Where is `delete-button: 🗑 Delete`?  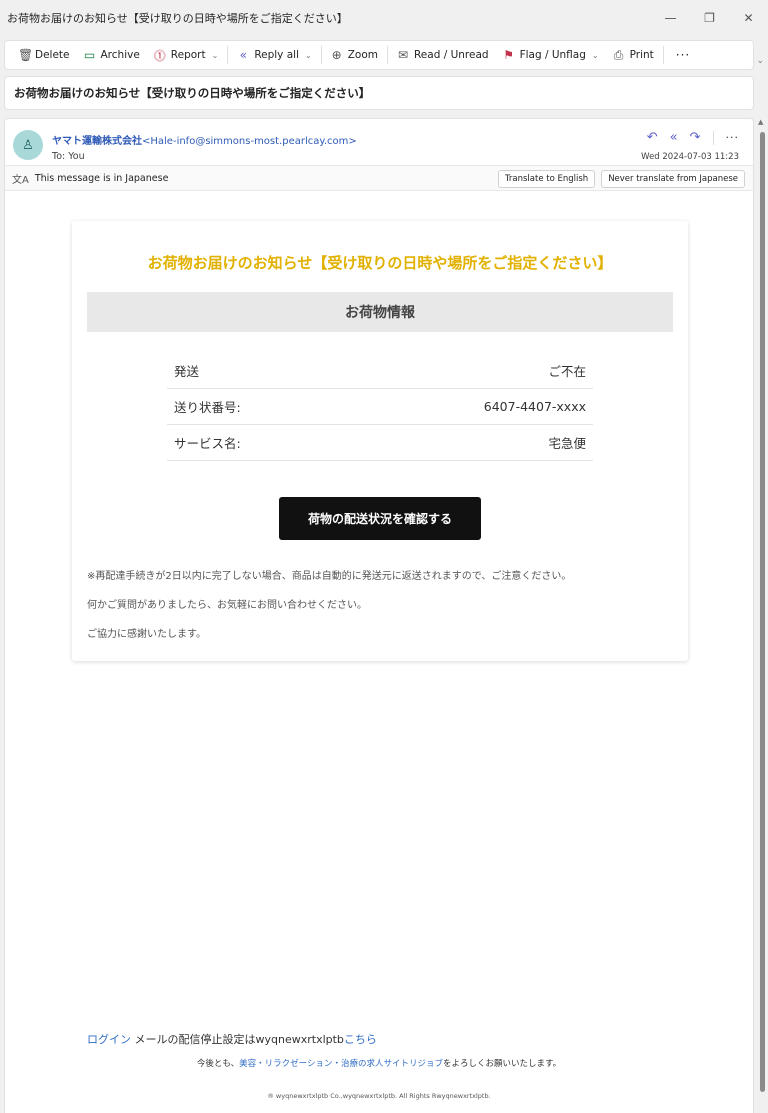 delete-button: 🗑 Delete is located at coordinates (44, 55).